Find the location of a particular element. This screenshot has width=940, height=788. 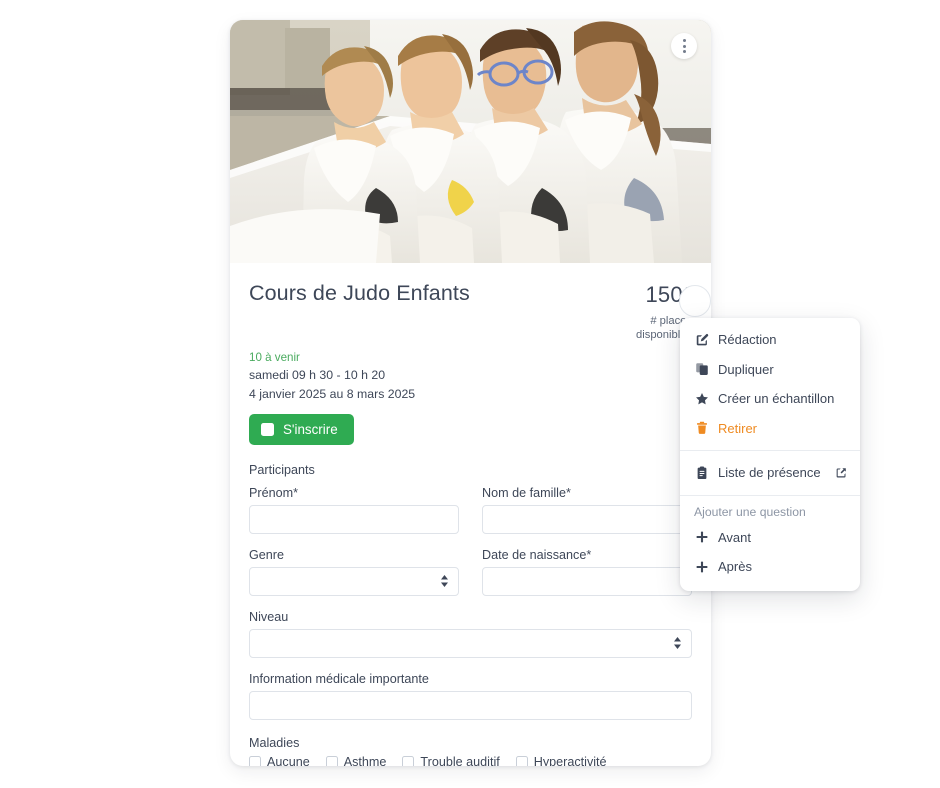

lastname-input is located at coordinates (587, 519).